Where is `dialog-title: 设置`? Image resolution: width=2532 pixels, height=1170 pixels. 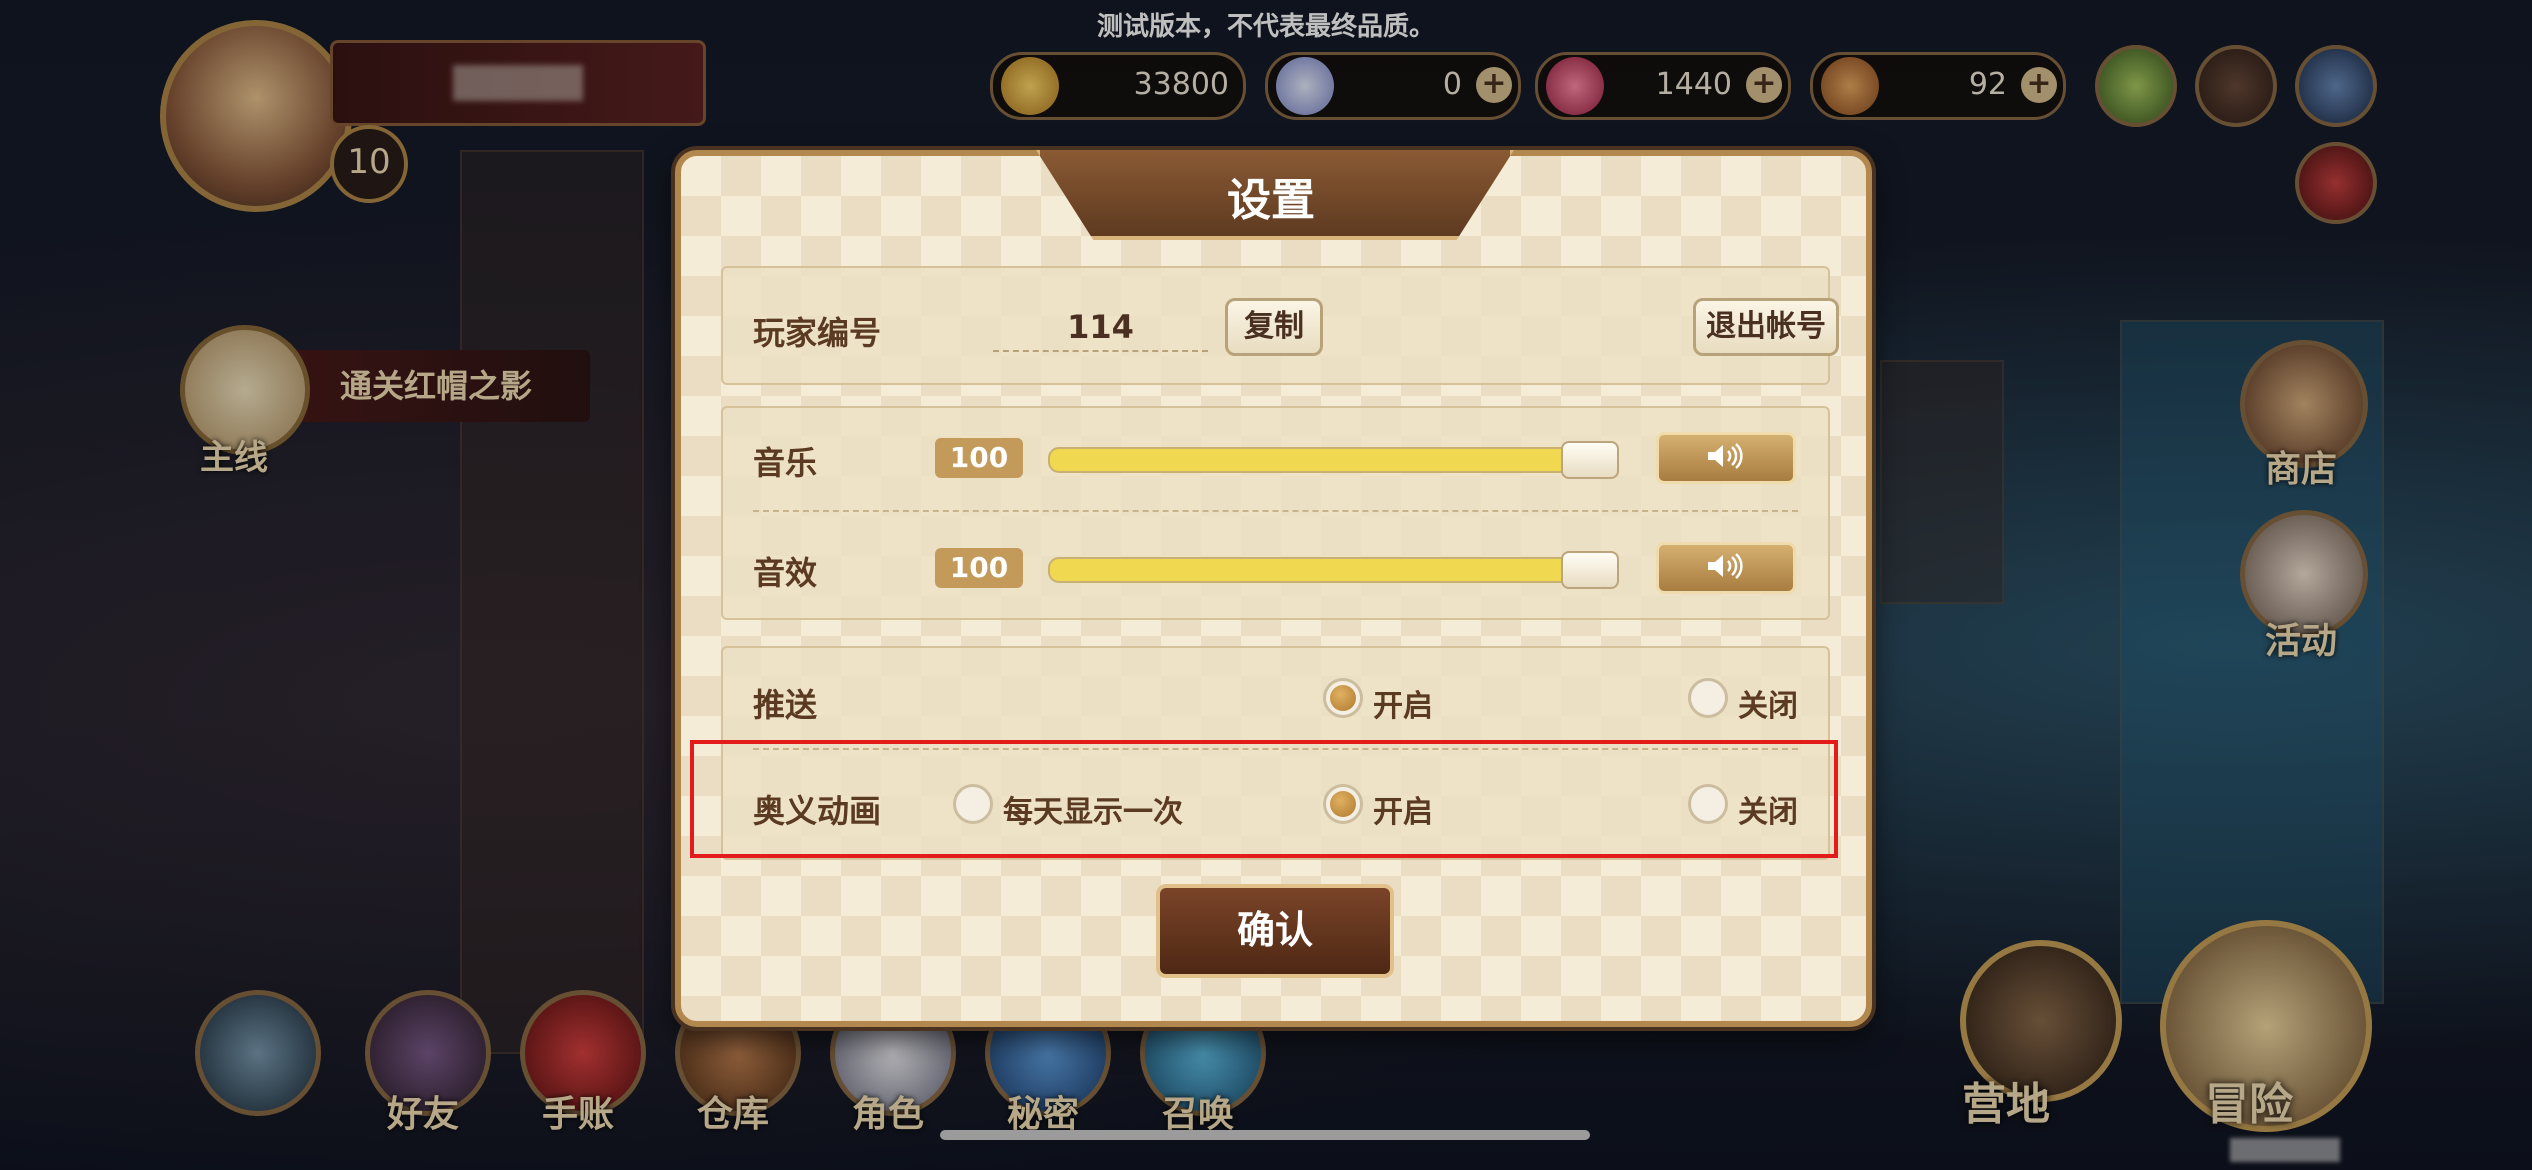 dialog-title: 设置 is located at coordinates (1271, 200).